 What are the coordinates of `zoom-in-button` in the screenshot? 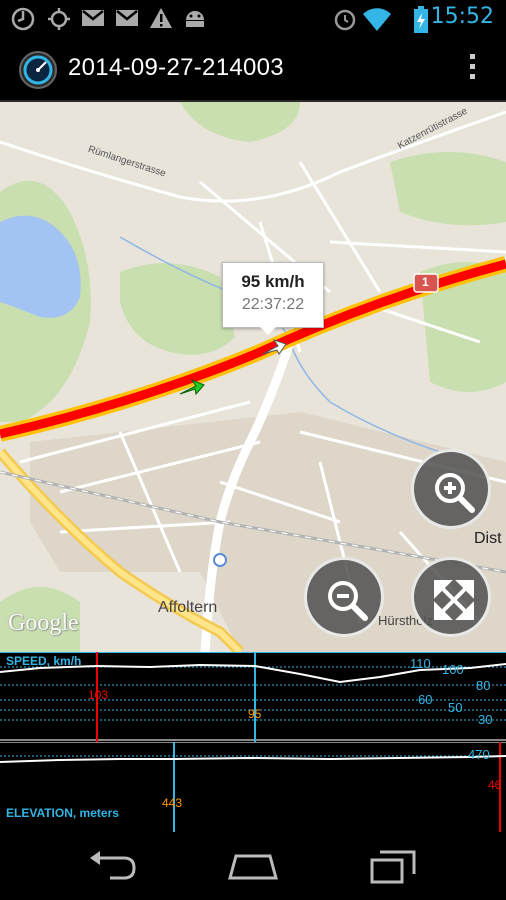 It's located at (451, 489).